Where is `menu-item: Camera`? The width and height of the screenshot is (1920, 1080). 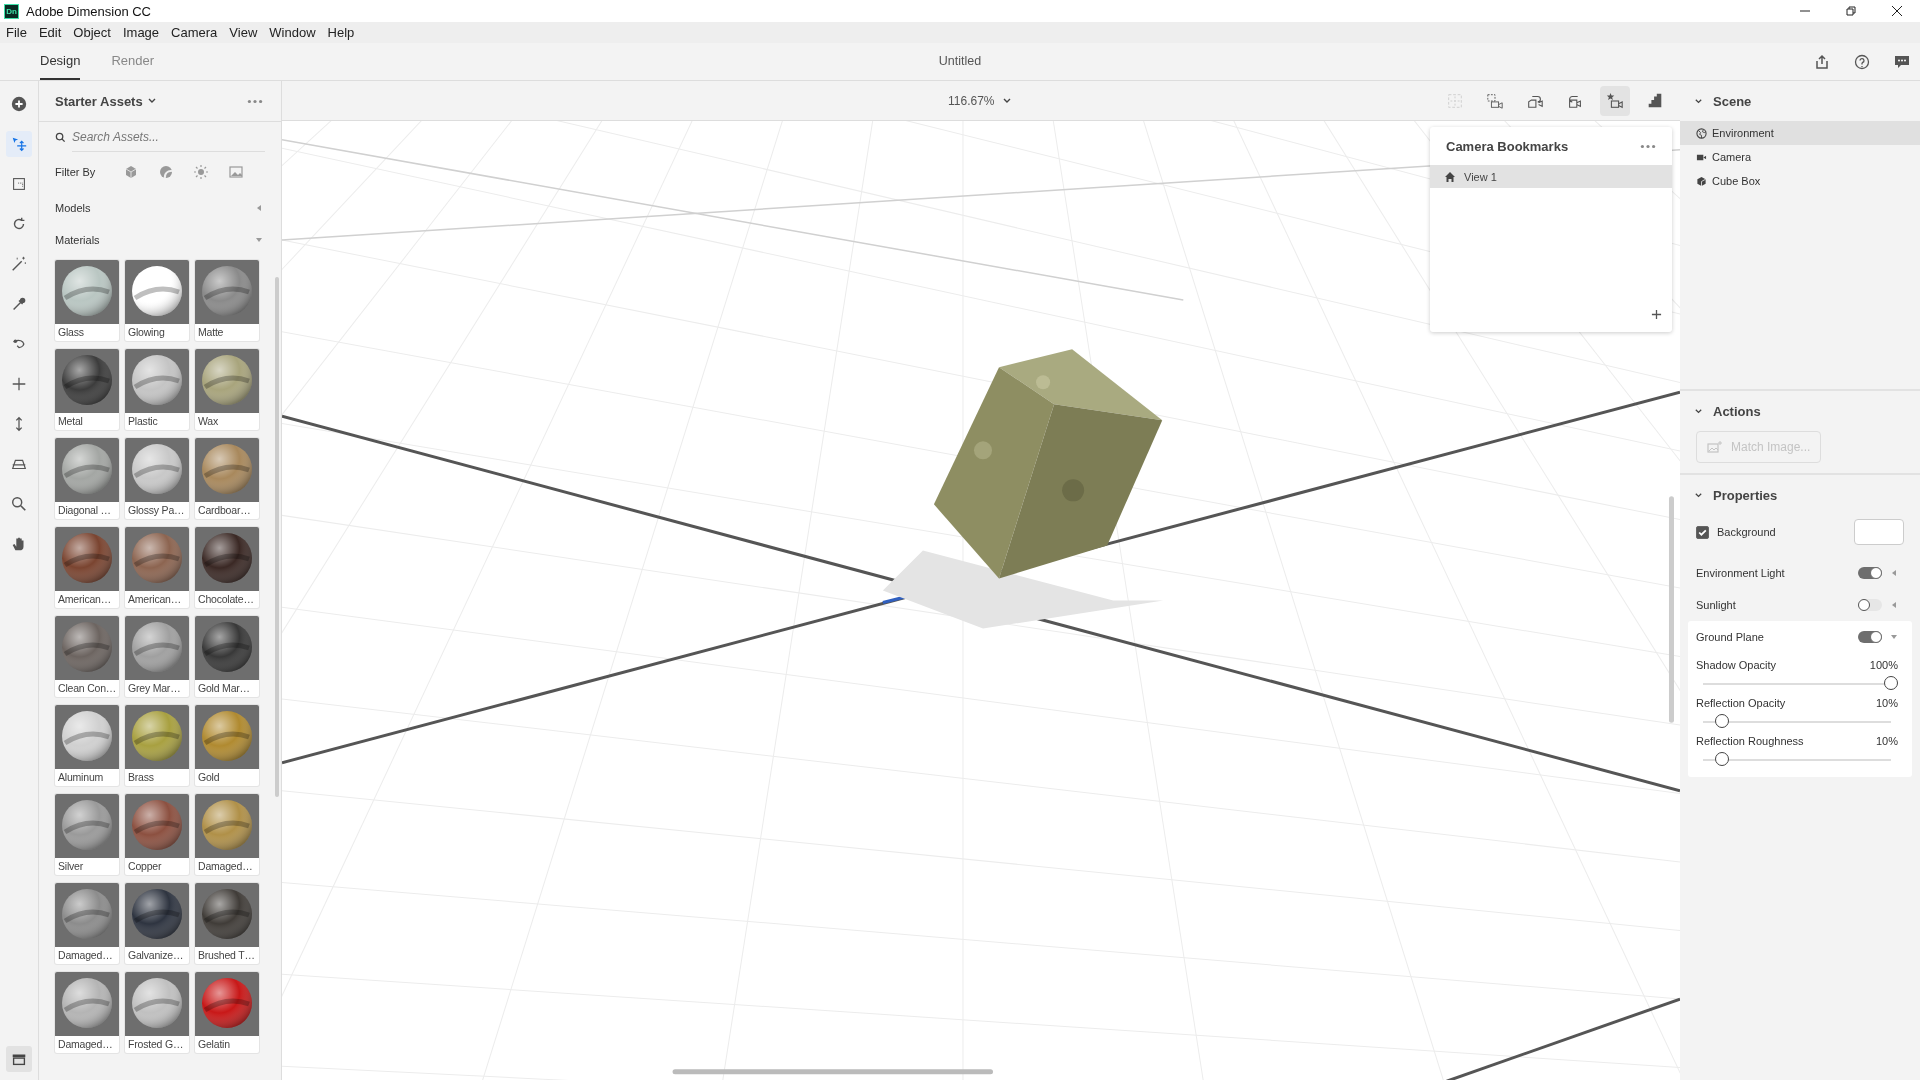
menu-item: Camera is located at coordinates (194, 32).